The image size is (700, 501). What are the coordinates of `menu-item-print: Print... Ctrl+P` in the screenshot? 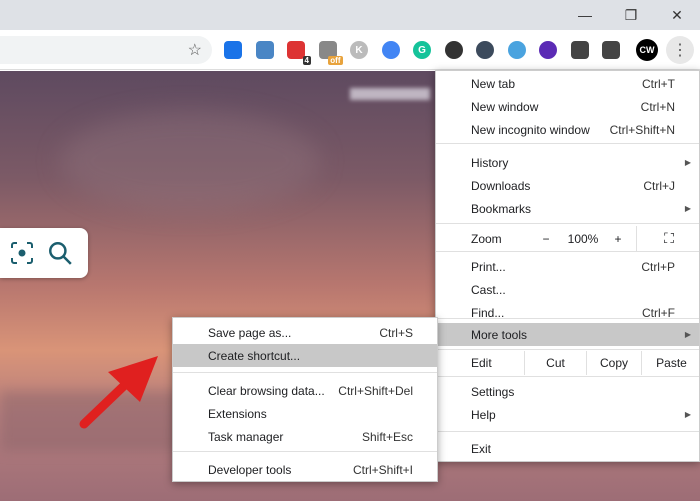 It's located at (567, 266).